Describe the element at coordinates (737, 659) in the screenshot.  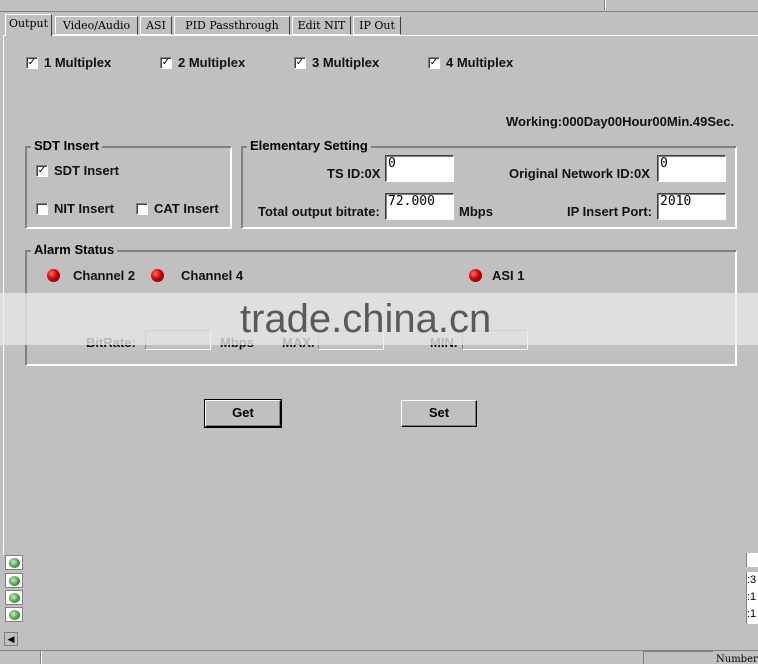
I see `number-column-header: Number` at that location.